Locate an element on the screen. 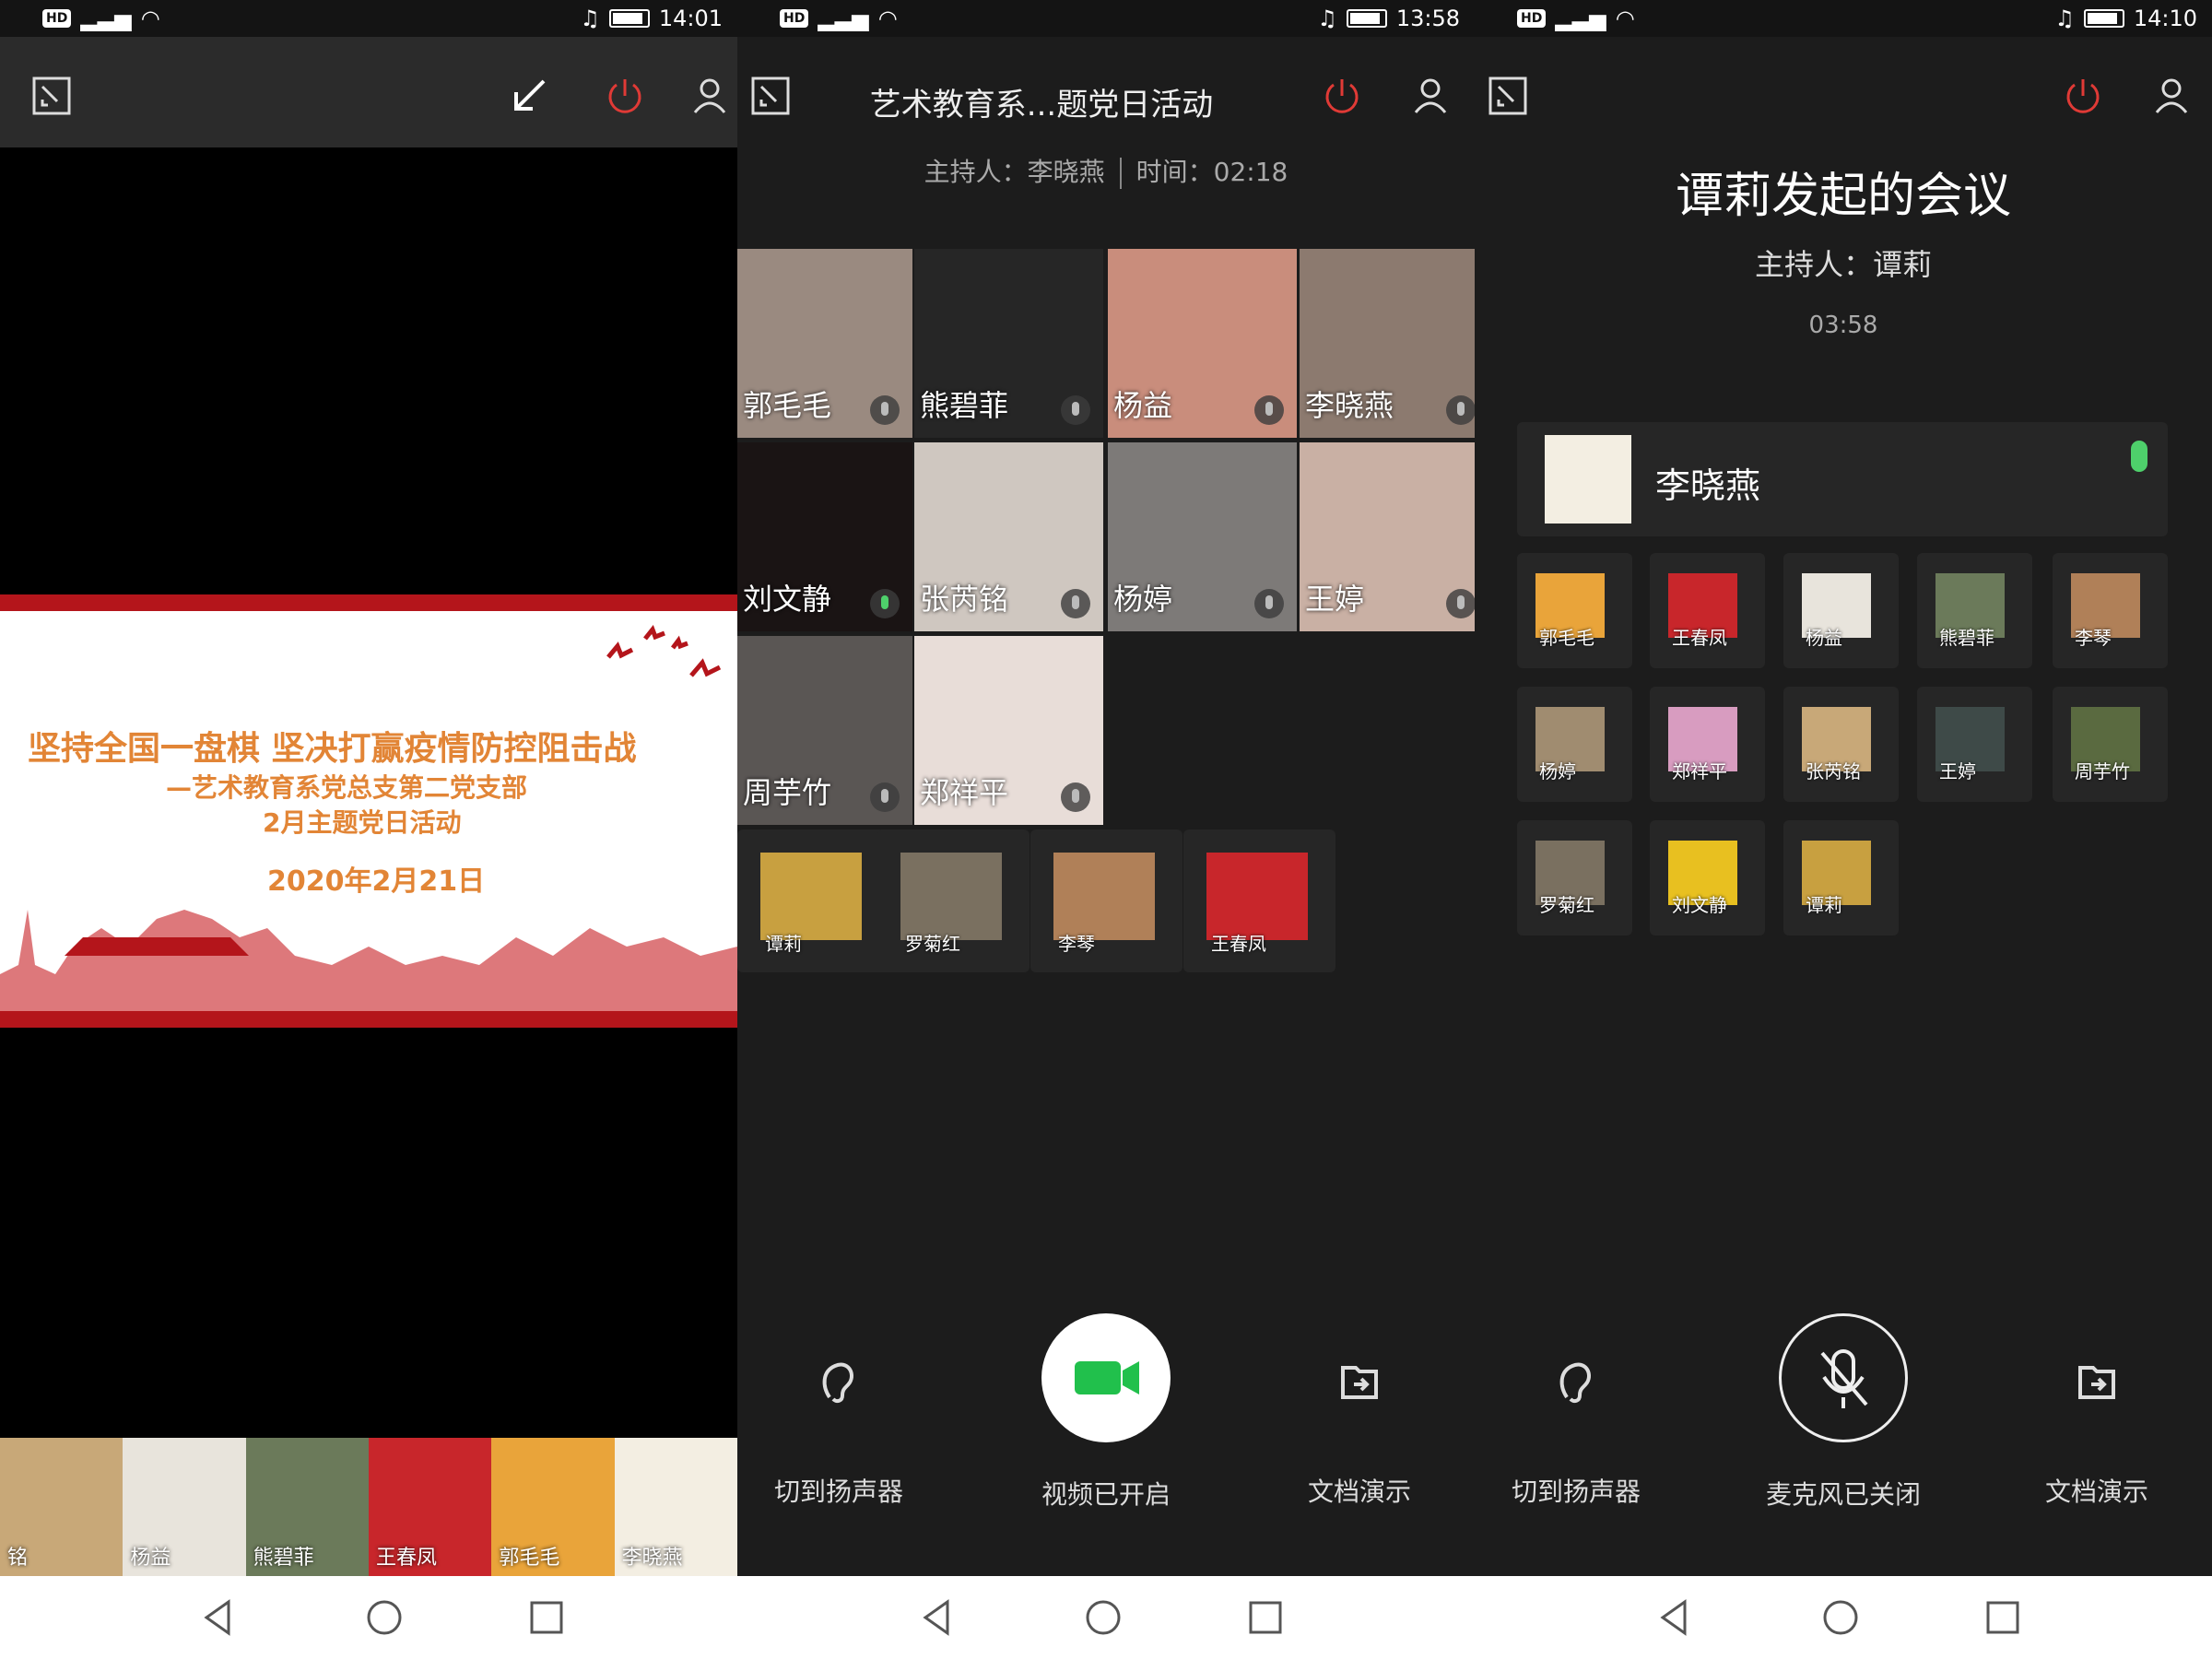 Image resolution: width=2212 pixels, height=1659 pixels. great-wall-illustration is located at coordinates (368, 960).